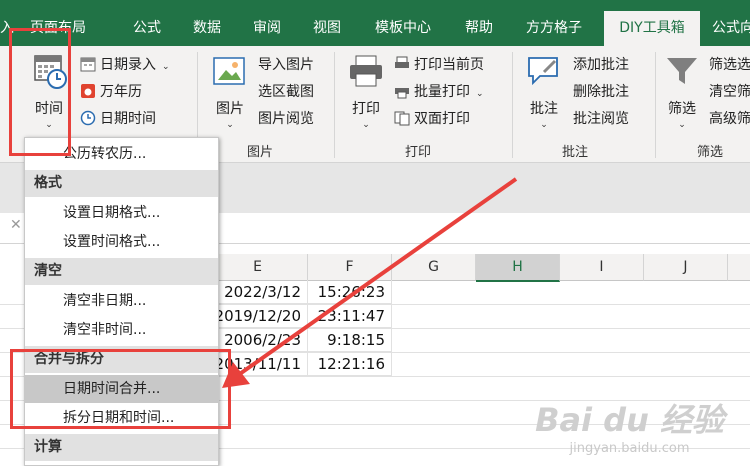  Describe the element at coordinates (629, 448) in the screenshot. I see `watermark-url: jingyan.baidu.com` at that location.